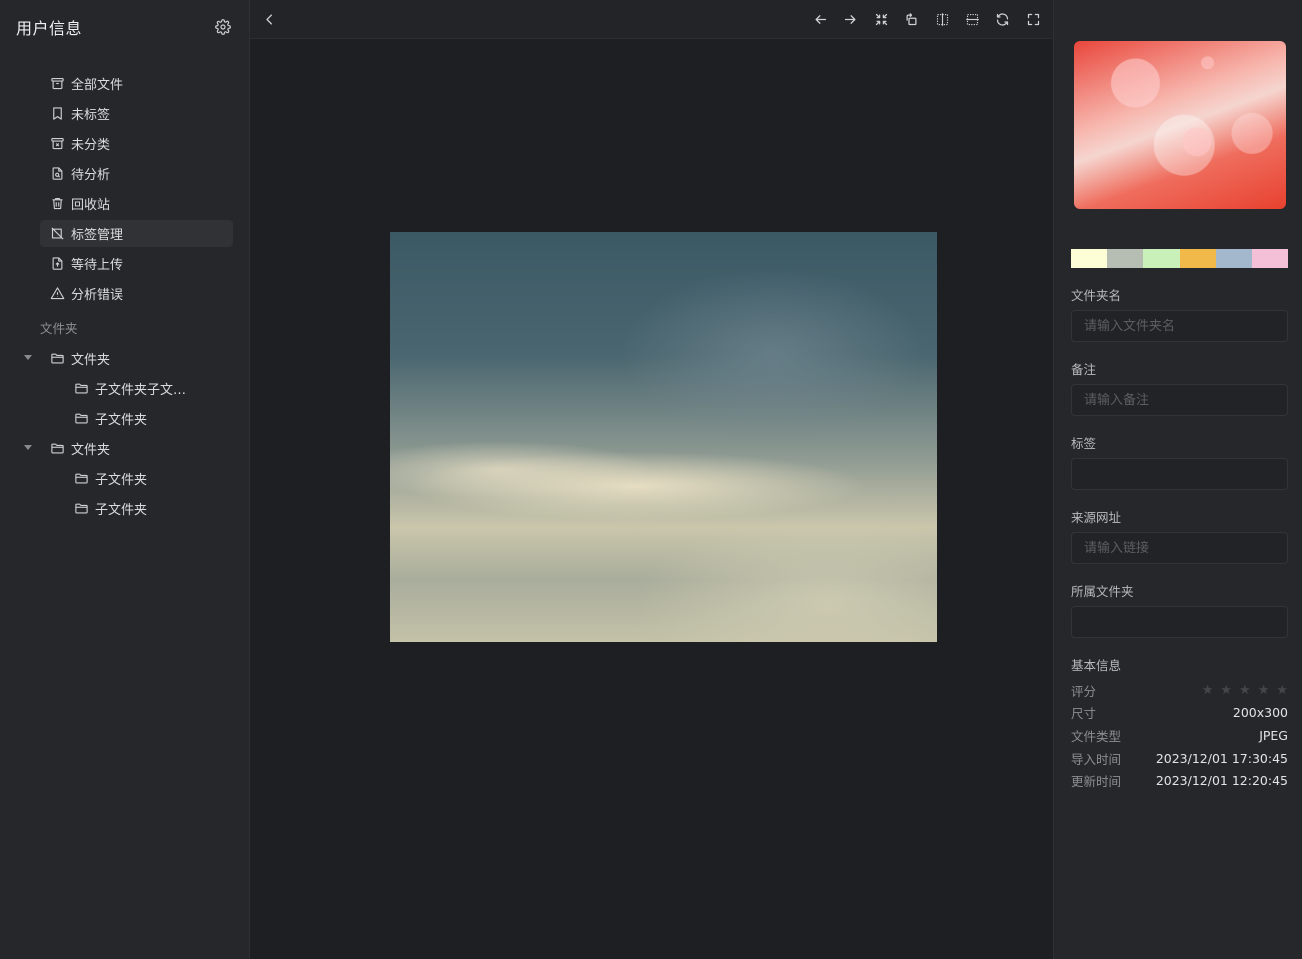  I want to click on back-icon, so click(269, 19).